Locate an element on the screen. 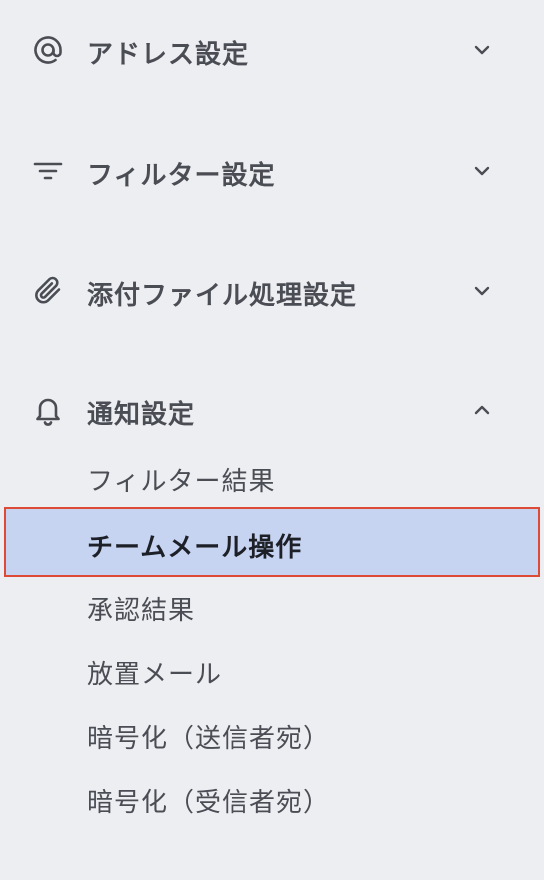 The image size is (544, 880). submenu-item-filter-results: フィルター結果 is located at coordinates (272, 479).